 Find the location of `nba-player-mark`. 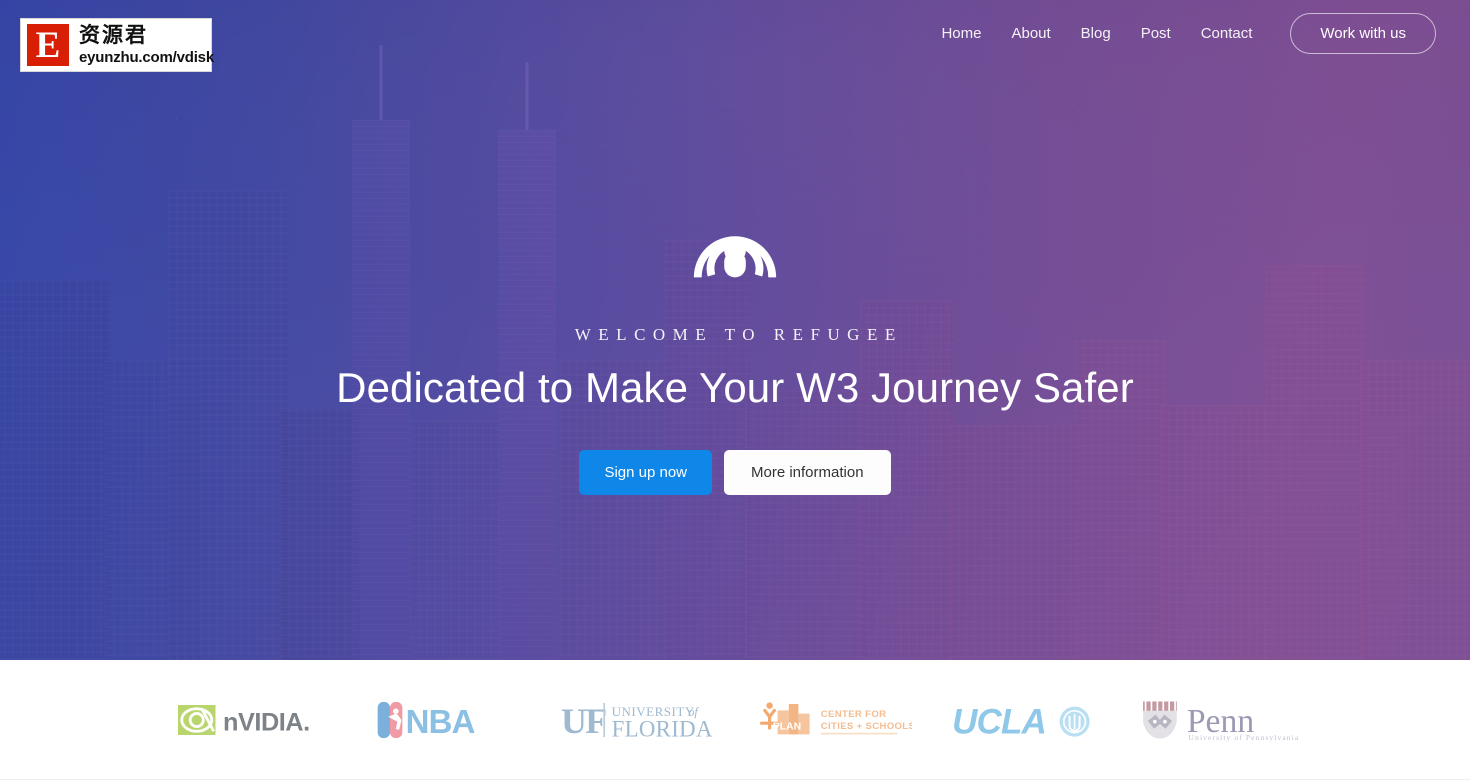

nba-player-mark is located at coordinates (389, 719).